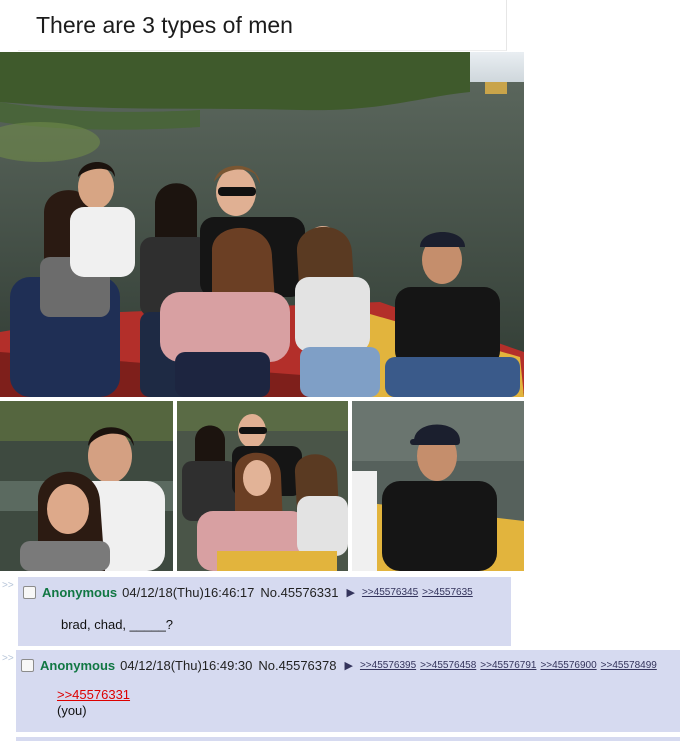  Describe the element at coordinates (508, 665) in the screenshot. I see `backlink: >>45576791` at that location.